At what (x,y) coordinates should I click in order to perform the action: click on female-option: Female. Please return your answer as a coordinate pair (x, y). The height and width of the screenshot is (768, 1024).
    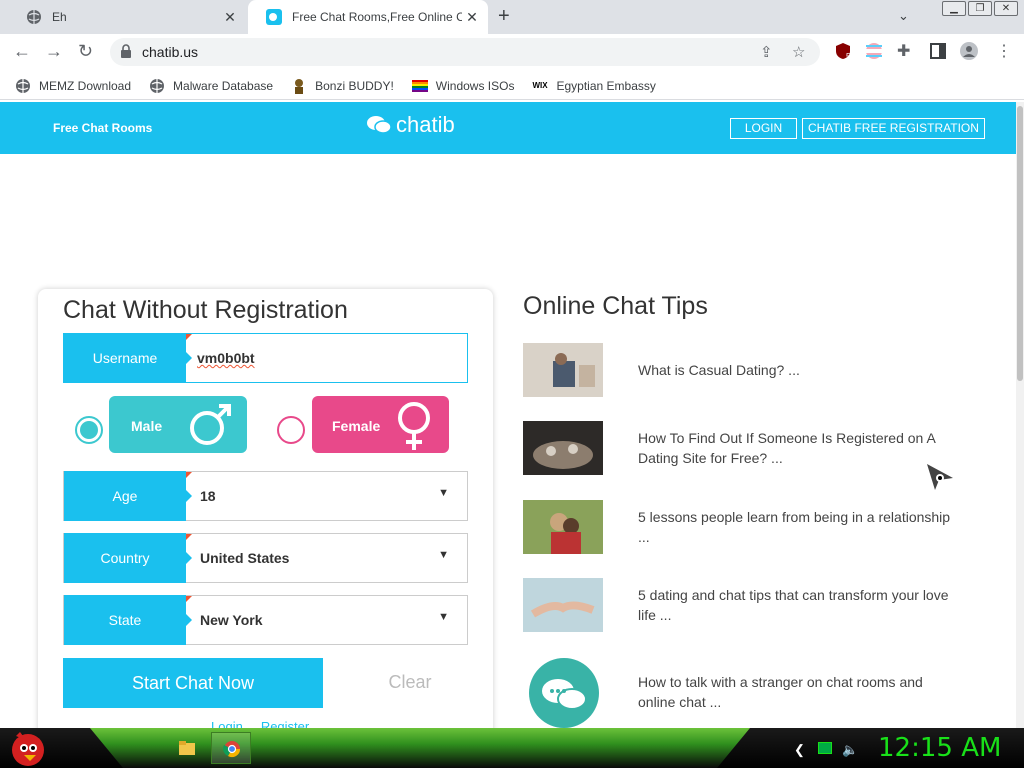
    Looking at the image, I should click on (380, 424).